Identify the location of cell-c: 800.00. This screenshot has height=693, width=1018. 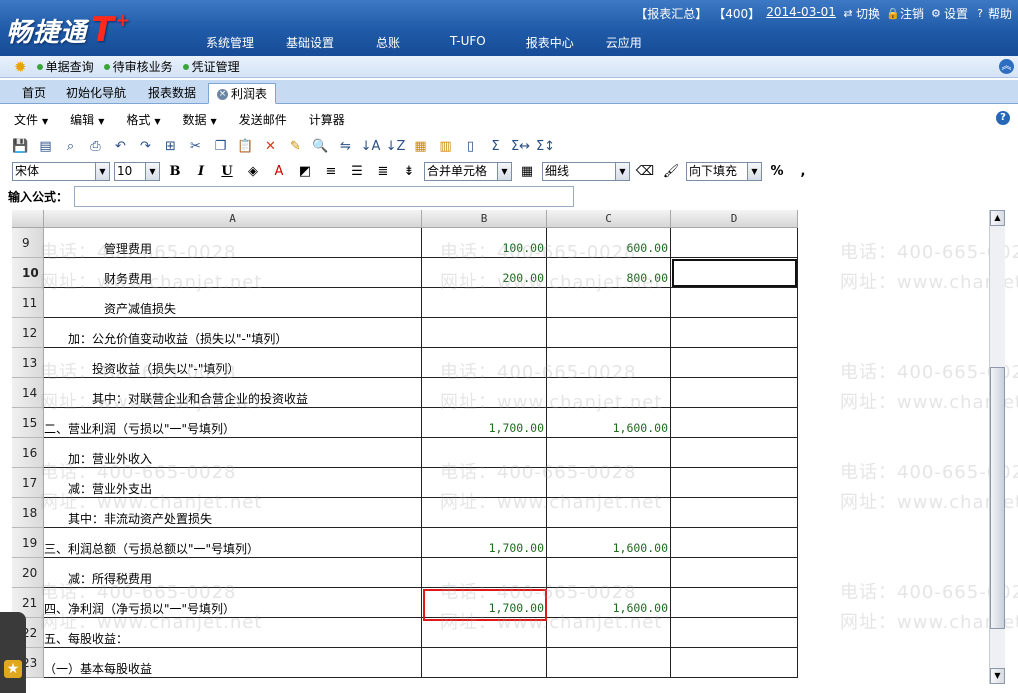
(609, 273).